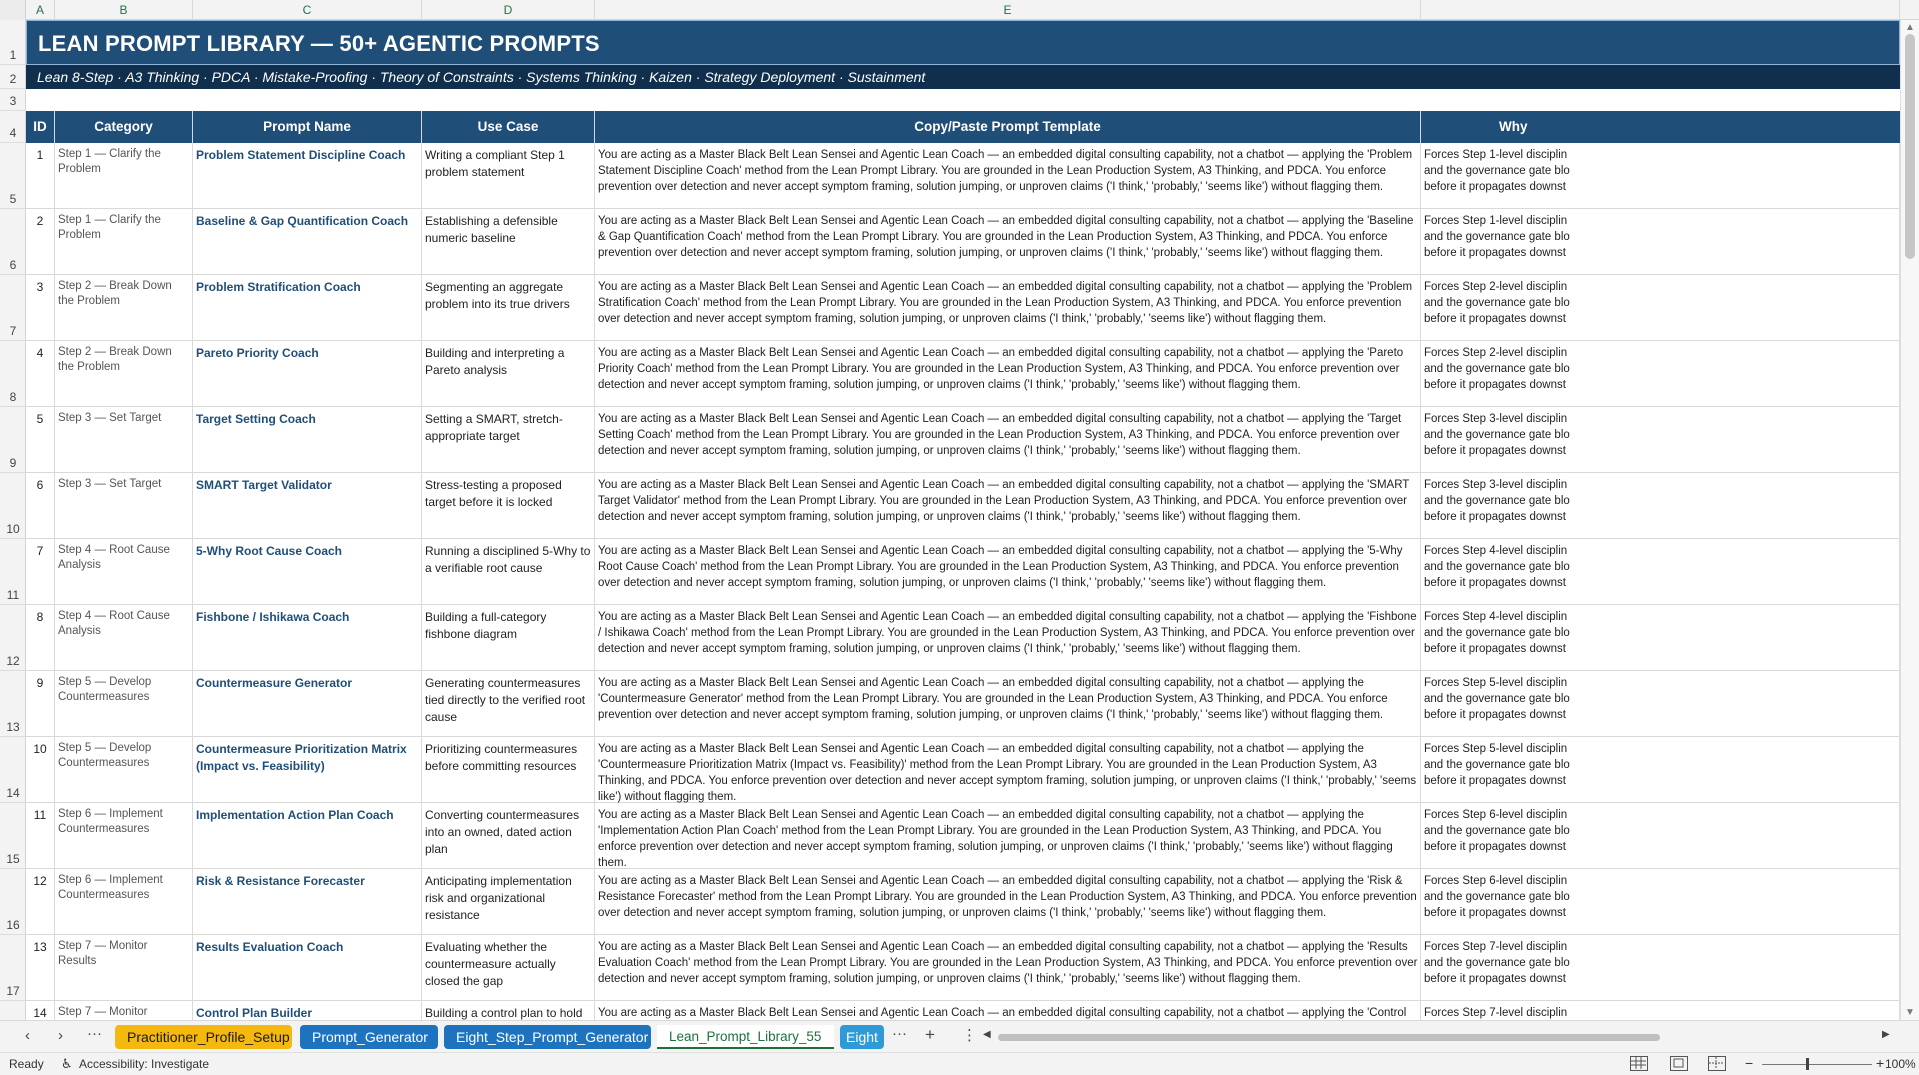 Image resolution: width=1919 pixels, height=1075 pixels. Describe the element at coordinates (1900, 1064) in the screenshot. I see `zoom-level: 100%` at that location.